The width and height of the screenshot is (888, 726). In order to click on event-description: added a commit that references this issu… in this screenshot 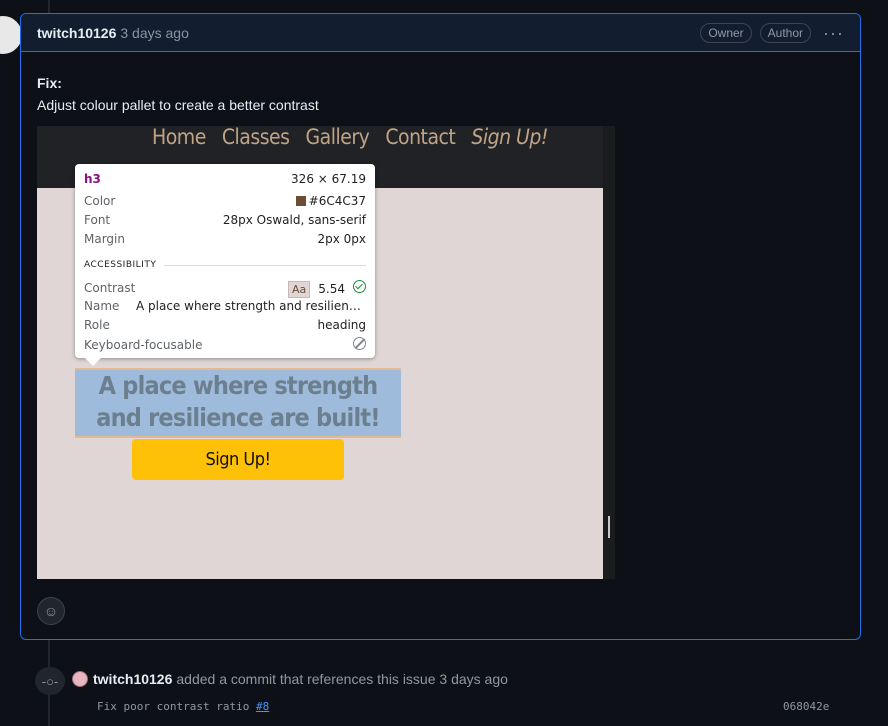, I will do `click(342, 679)`.